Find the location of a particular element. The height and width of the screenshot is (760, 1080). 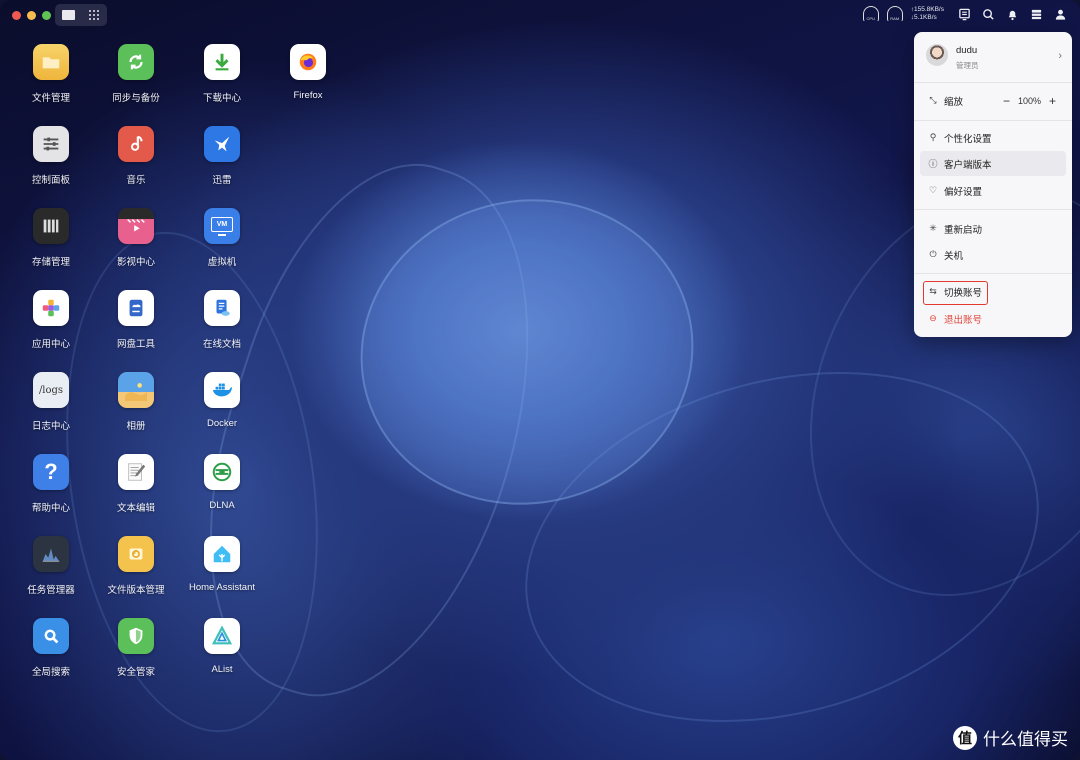

watermark: 值 什么值得买 is located at coordinates (1010, 737).